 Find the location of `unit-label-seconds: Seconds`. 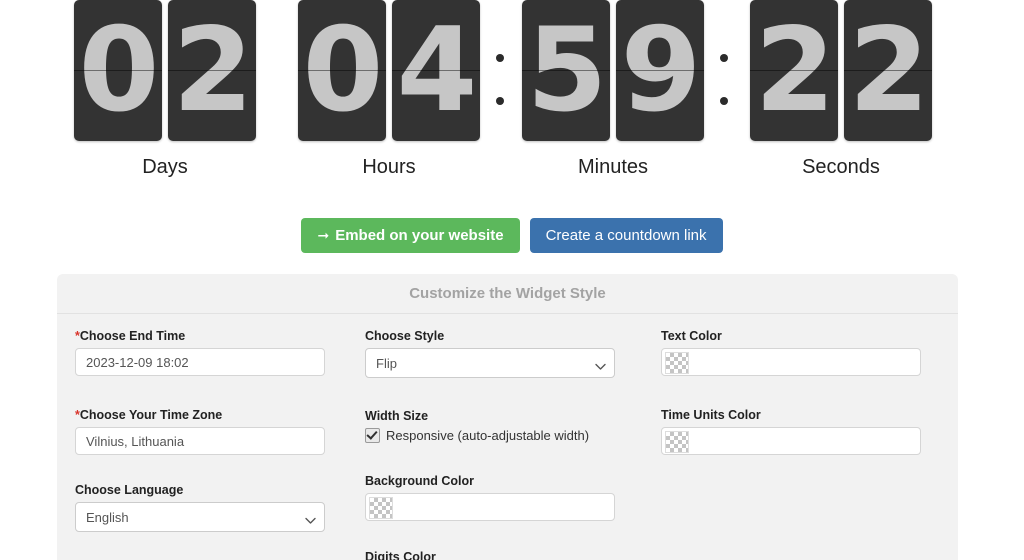

unit-label-seconds: Seconds is located at coordinates (841, 167).